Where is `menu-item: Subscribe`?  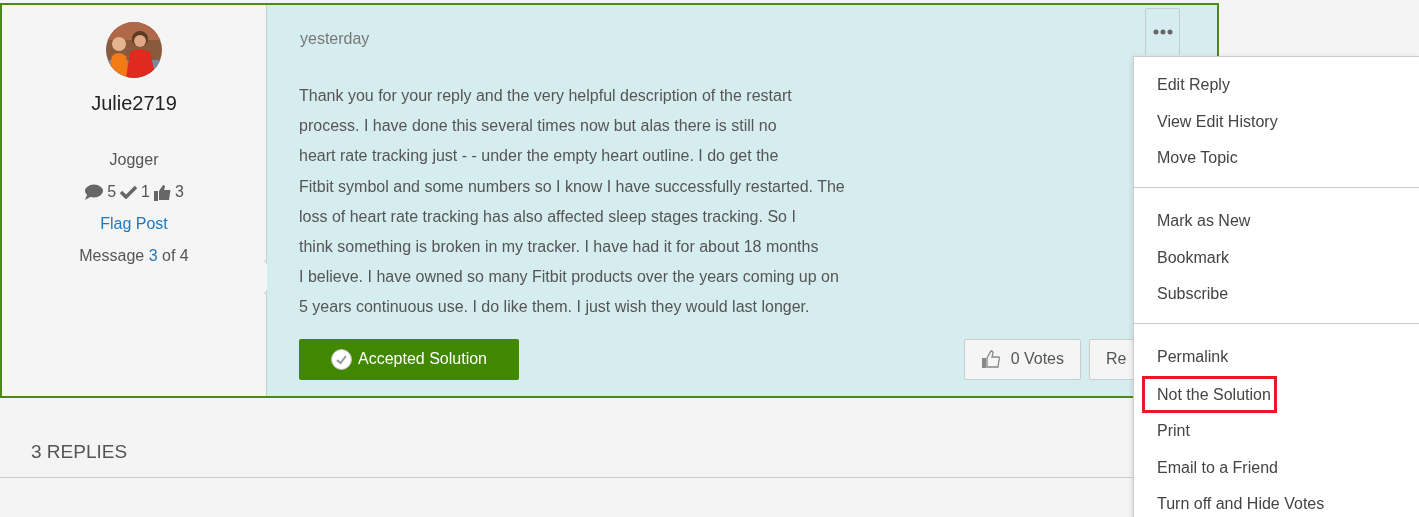
menu-item: Subscribe is located at coordinates (1276, 295).